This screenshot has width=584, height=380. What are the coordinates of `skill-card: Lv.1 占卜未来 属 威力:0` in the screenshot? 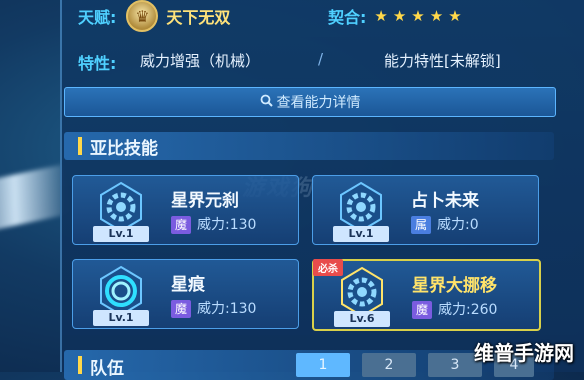 It's located at (425, 210).